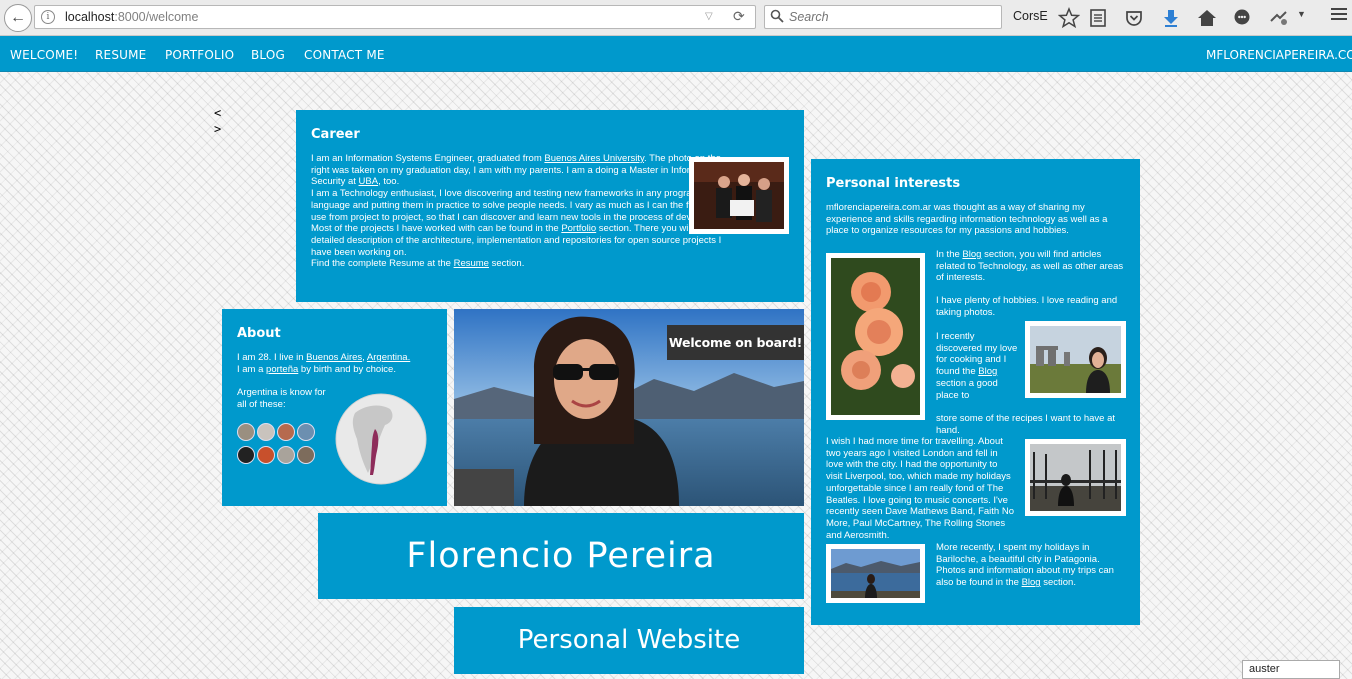 The width and height of the screenshot is (1352, 679). Describe the element at coordinates (1279, 55) in the screenshot. I see `brand-link: MFLORENCIAPEREIRA.COM` at that location.